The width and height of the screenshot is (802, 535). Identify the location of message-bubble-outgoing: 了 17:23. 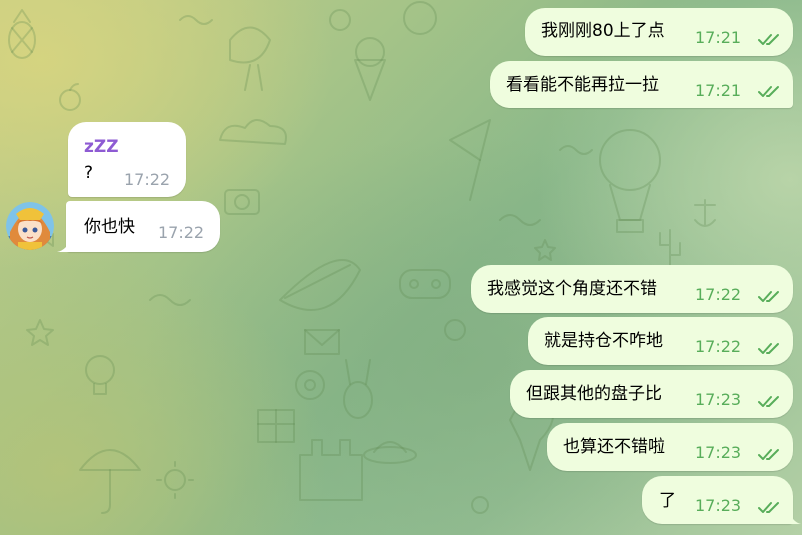
(717, 500).